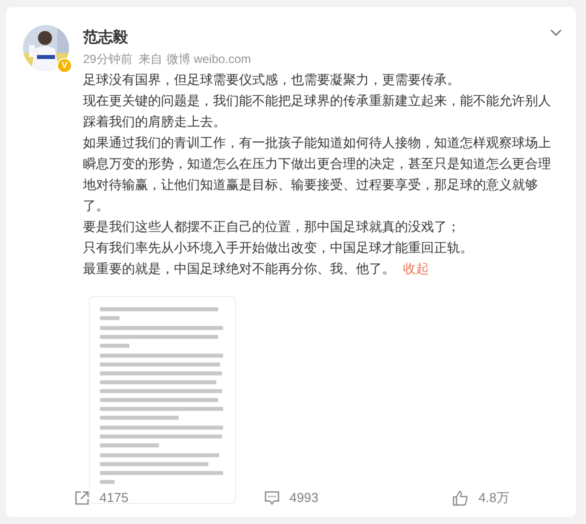  What do you see at coordinates (494, 498) in the screenshot?
I see `like-count: 4.8万` at bounding box center [494, 498].